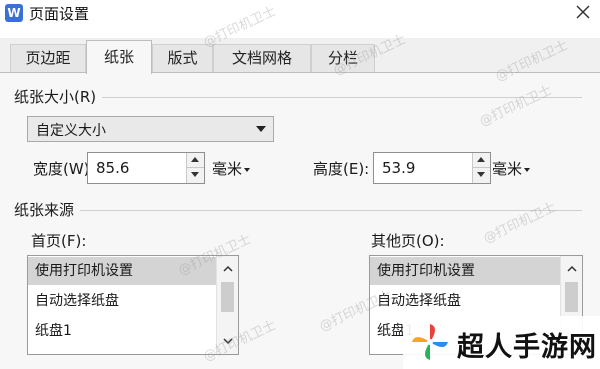 Image resolution: width=600 pixels, height=369 pixels. What do you see at coordinates (64, 169) in the screenshot?
I see `width-label: 宽度(W):` at bounding box center [64, 169].